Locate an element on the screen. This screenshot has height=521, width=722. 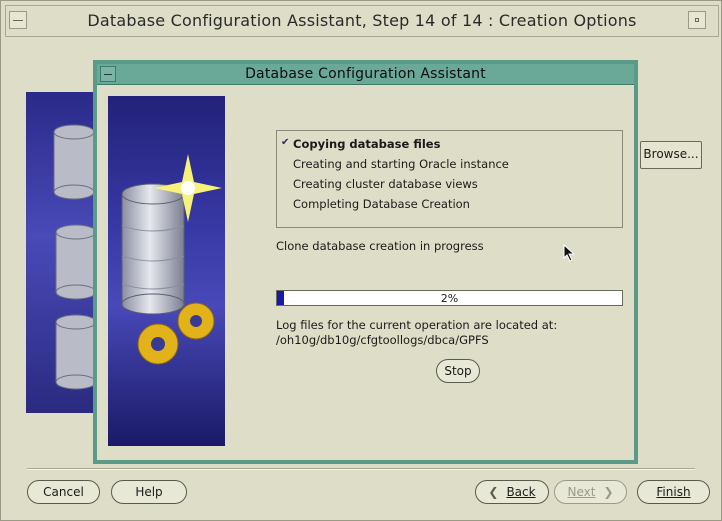
next-arrow-icon: ❯ is located at coordinates (608, 492).